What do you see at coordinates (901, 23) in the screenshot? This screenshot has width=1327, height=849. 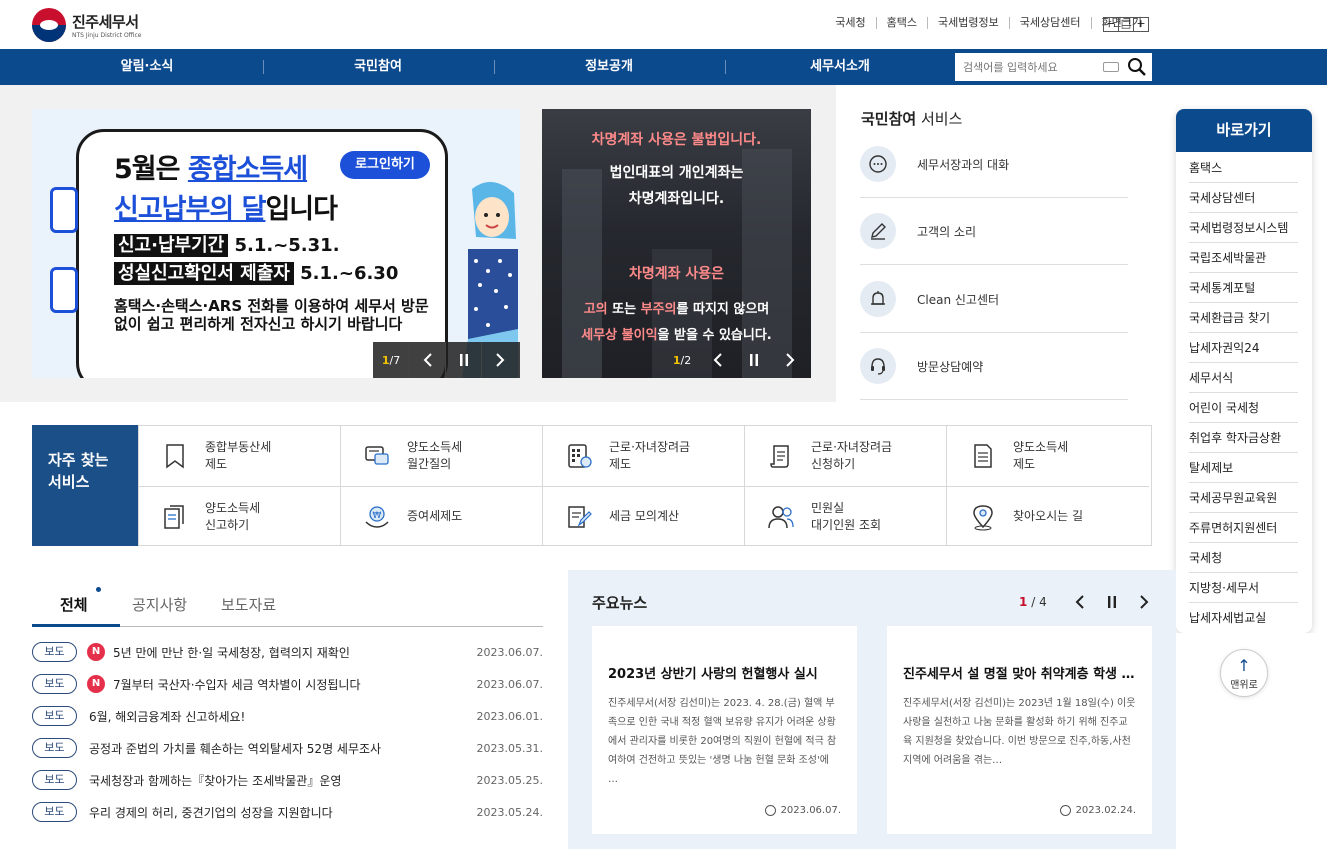 I see `util-link-hometax: 홈택스` at bounding box center [901, 23].